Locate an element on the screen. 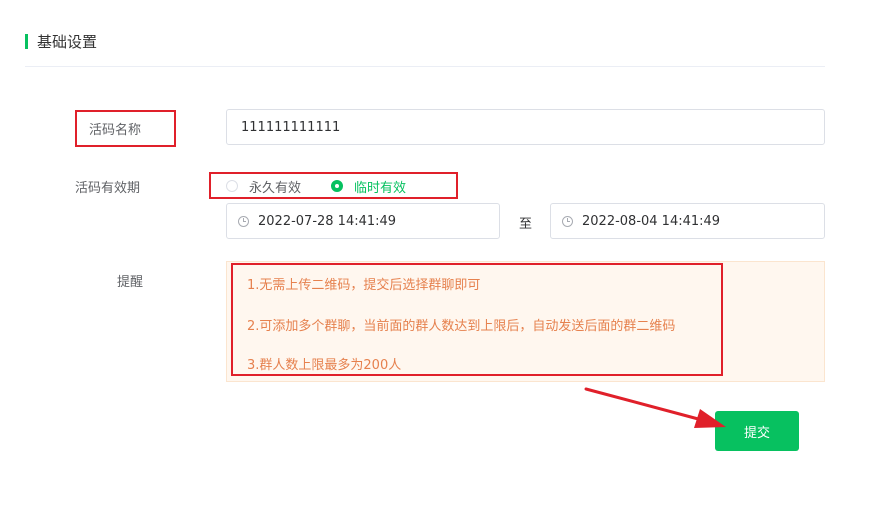 The image size is (878, 516). name-label: 活码名称 is located at coordinates (115, 130).